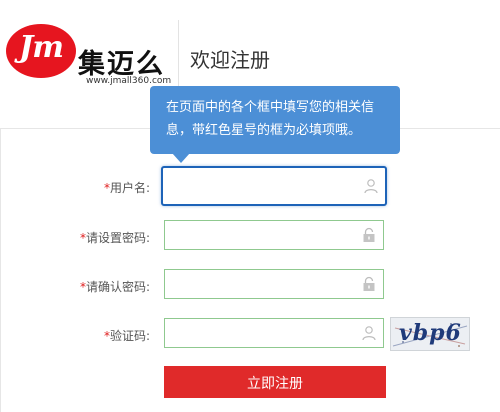 Image resolution: width=500 pixels, height=412 pixels. I want to click on password-label: *请设置密码:, so click(114, 238).